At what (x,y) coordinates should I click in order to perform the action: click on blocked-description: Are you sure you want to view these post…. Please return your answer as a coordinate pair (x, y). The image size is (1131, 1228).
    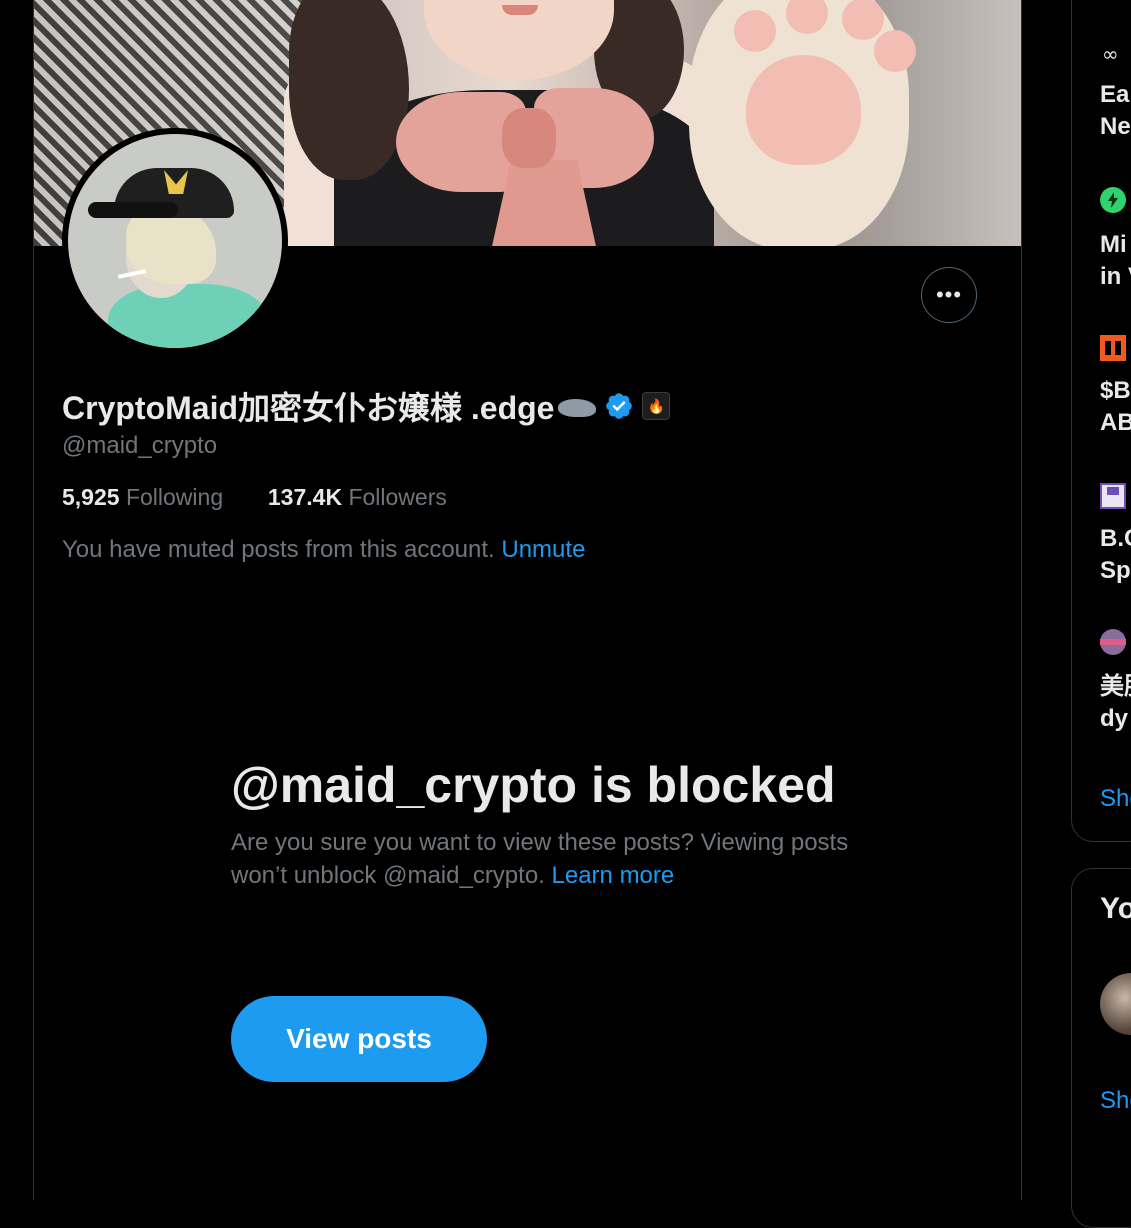
    Looking at the image, I should click on (541, 859).